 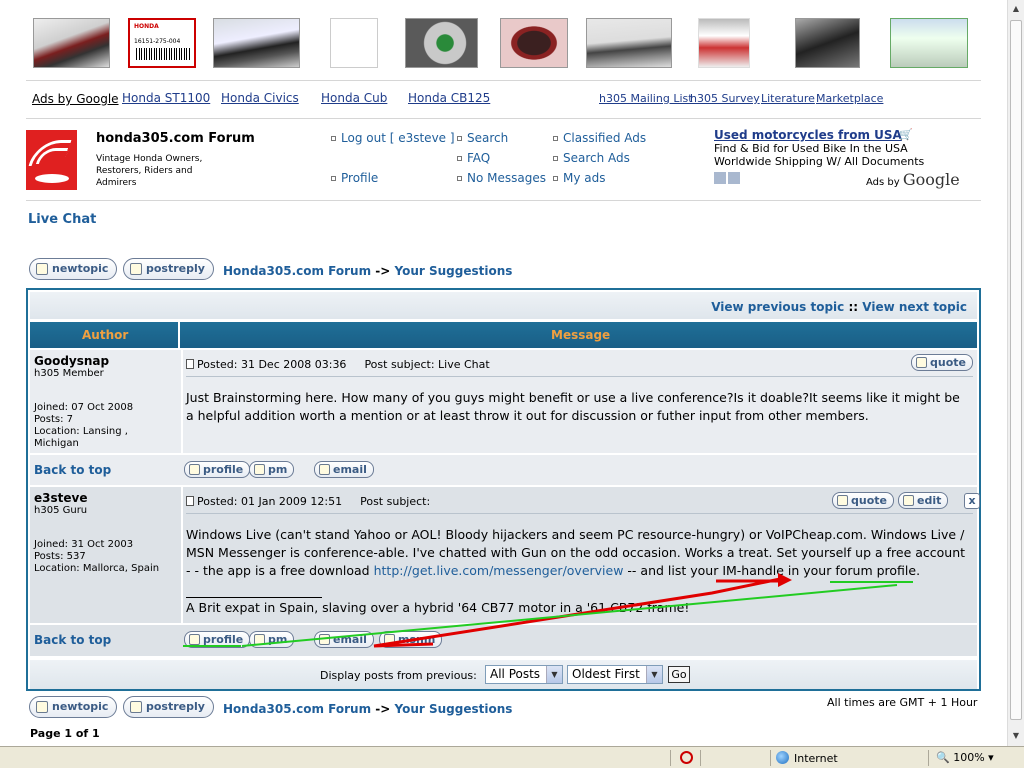 I want to click on prev-ad-icon, so click(x=720, y=178).